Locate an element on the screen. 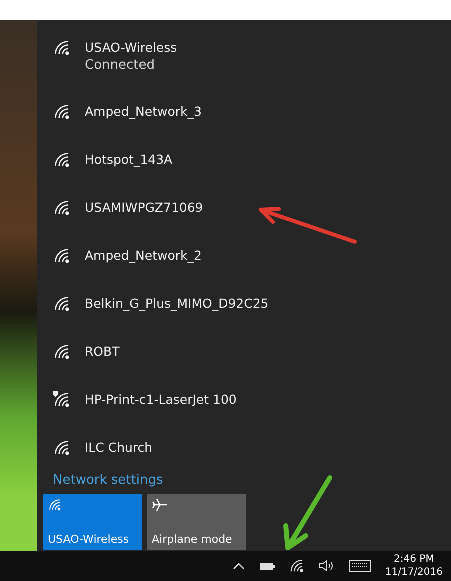 This screenshot has height=581, width=451. network-name: Belkin_G_Plus_MIMO_D92C25 is located at coordinates (177, 304).